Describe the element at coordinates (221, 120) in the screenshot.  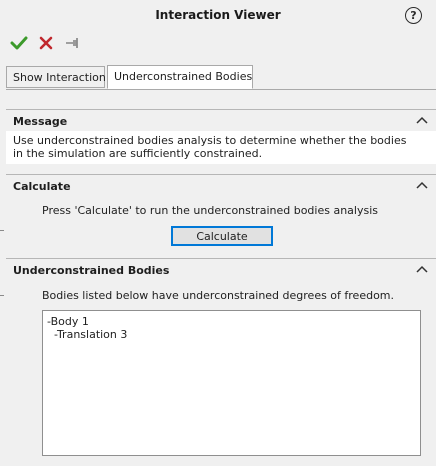
I see `message-section-header: Message` at that location.